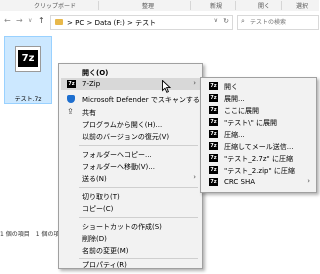 The height and width of the screenshot is (274, 320). I want to click on menu-item-share: ⇪ 共有, so click(130, 112).